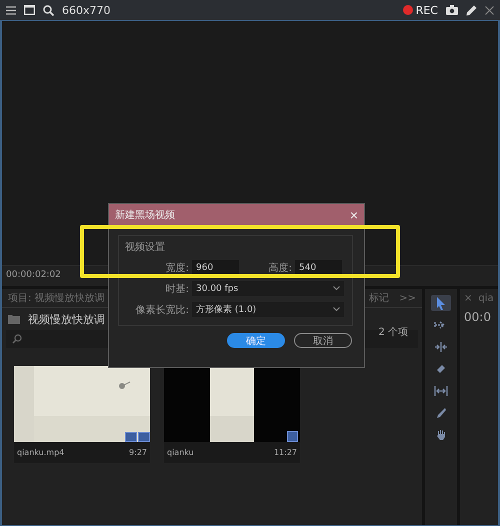 This screenshot has width=500, height=526. I want to click on field-label: 时基:, so click(176, 289).